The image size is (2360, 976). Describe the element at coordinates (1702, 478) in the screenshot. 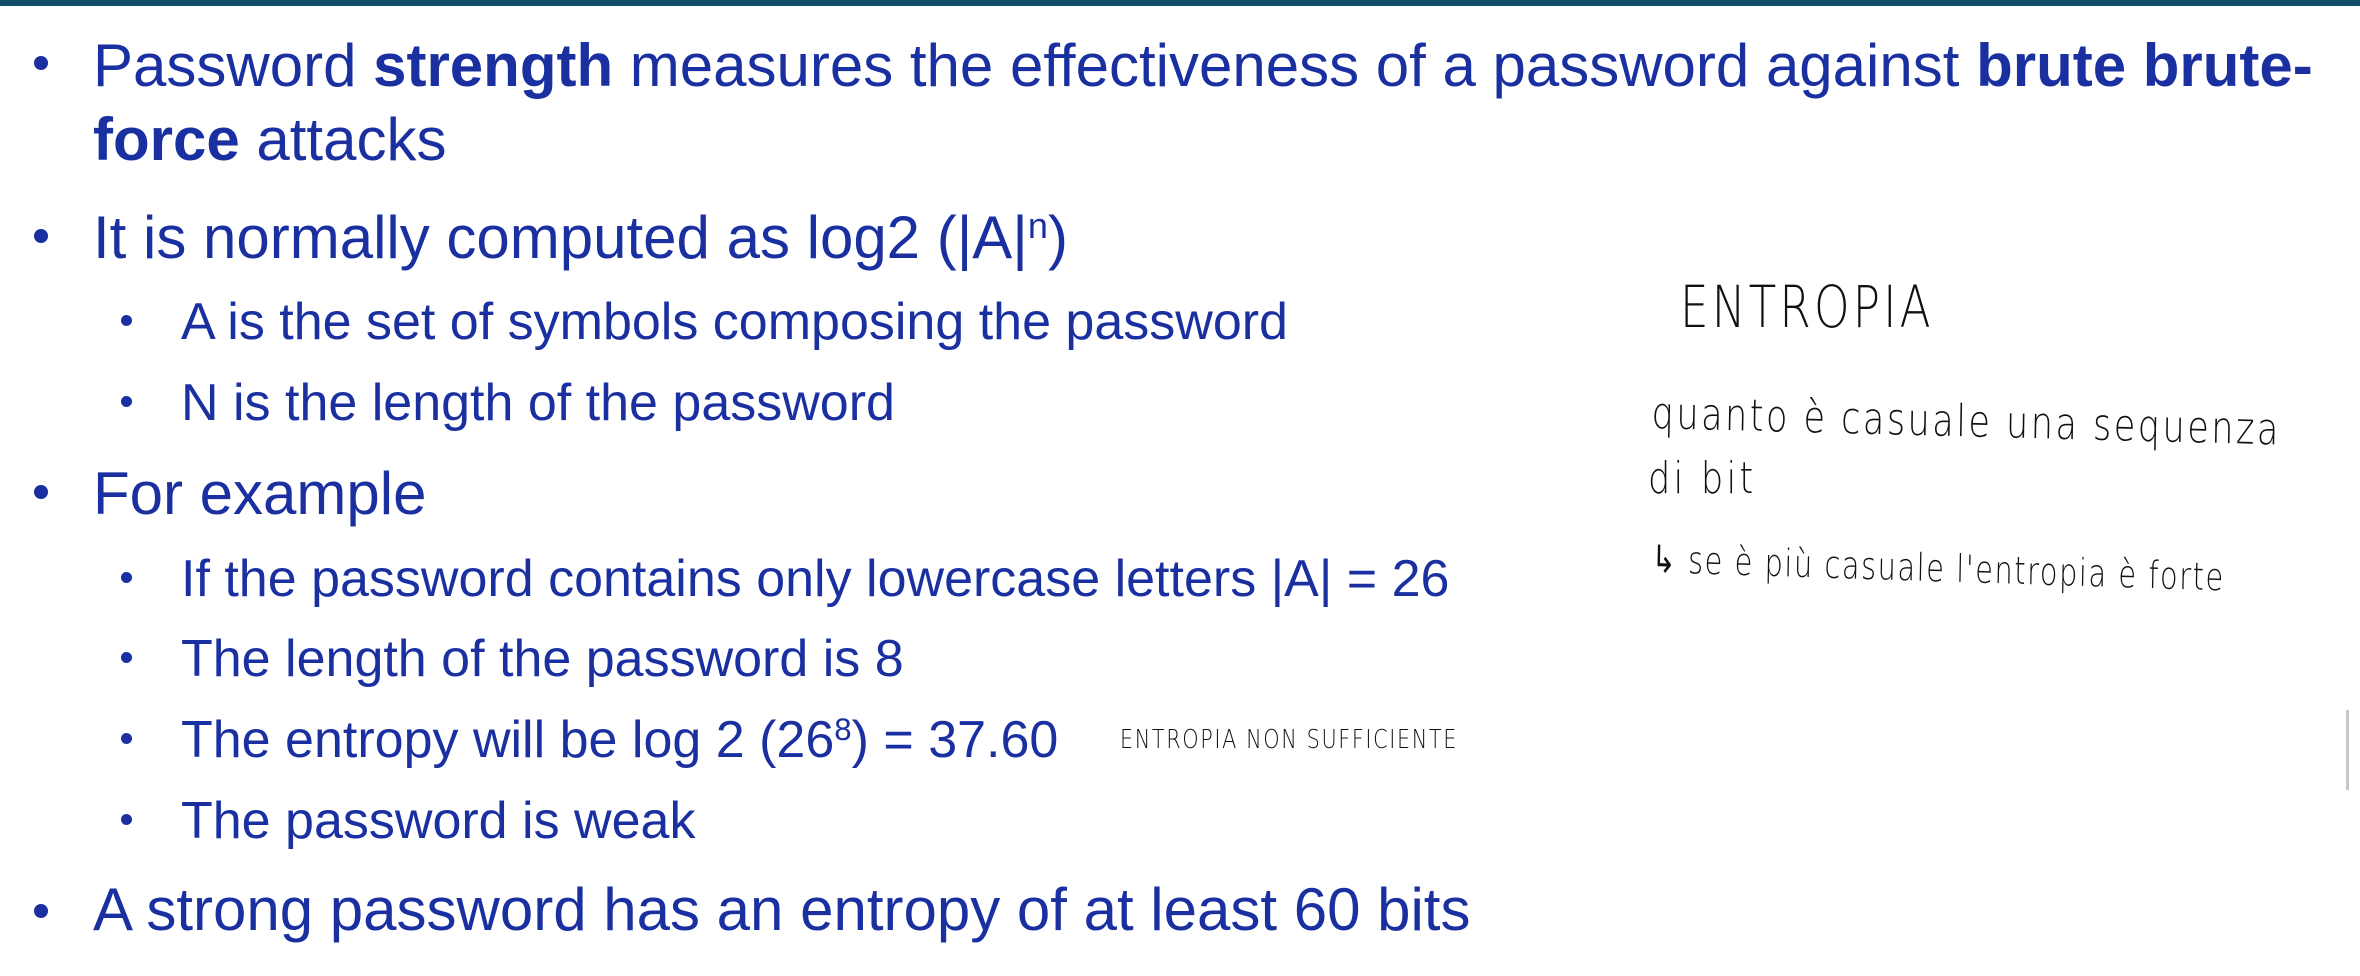

I see `handwritten-definition-line2: di bit` at that location.